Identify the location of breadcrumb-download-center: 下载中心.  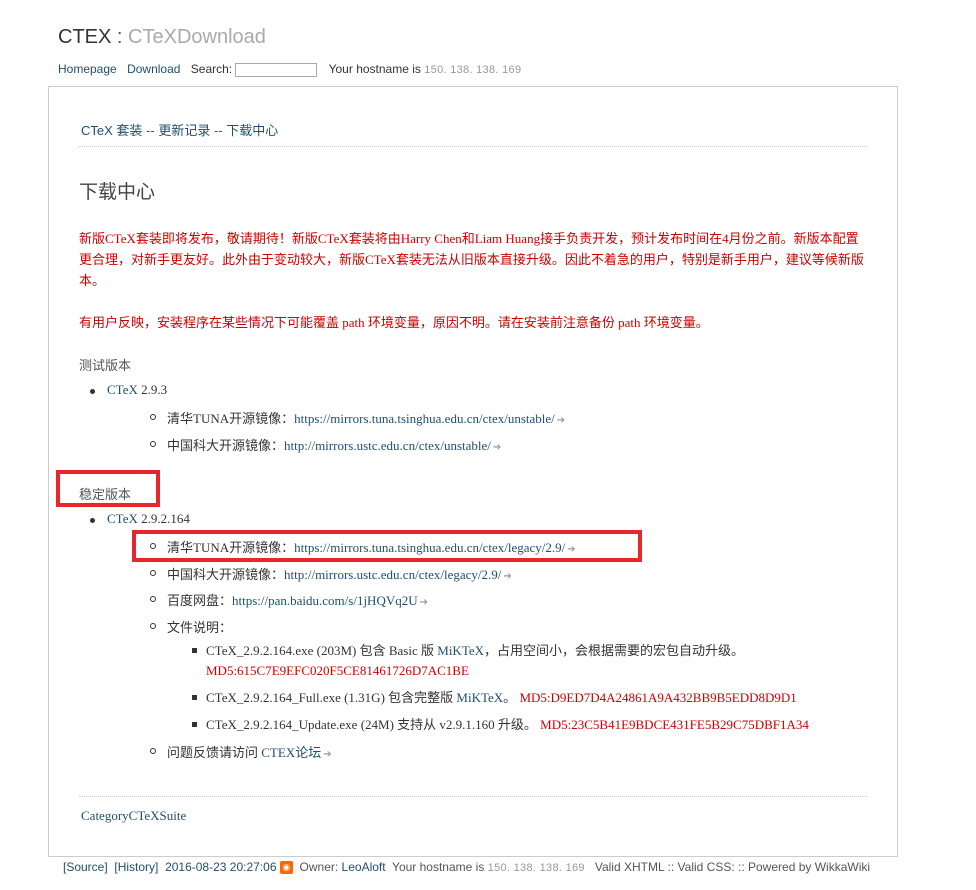
(252, 130).